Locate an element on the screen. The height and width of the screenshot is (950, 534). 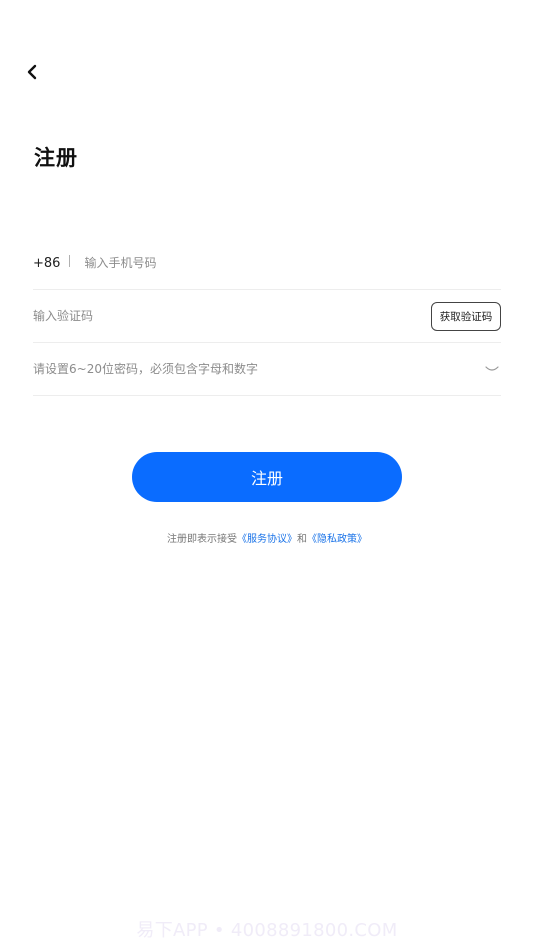
agreement-prefix: 注册即表示接受 is located at coordinates (202, 539).